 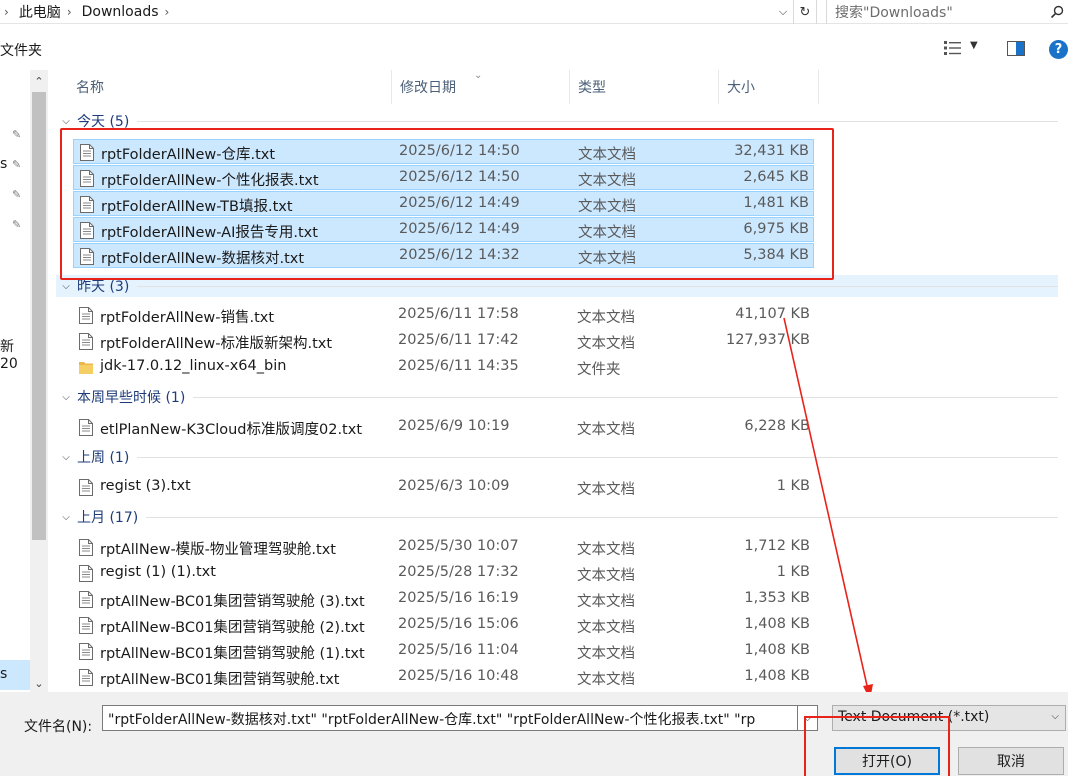 I want to click on file-size: 1,712 KB, so click(x=777, y=546).